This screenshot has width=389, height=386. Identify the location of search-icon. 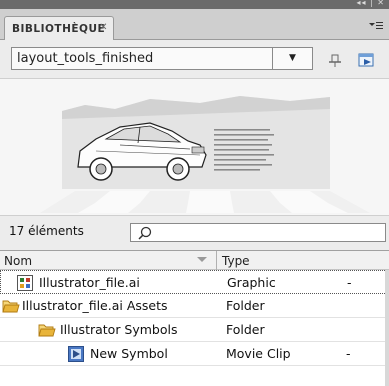
(145, 234).